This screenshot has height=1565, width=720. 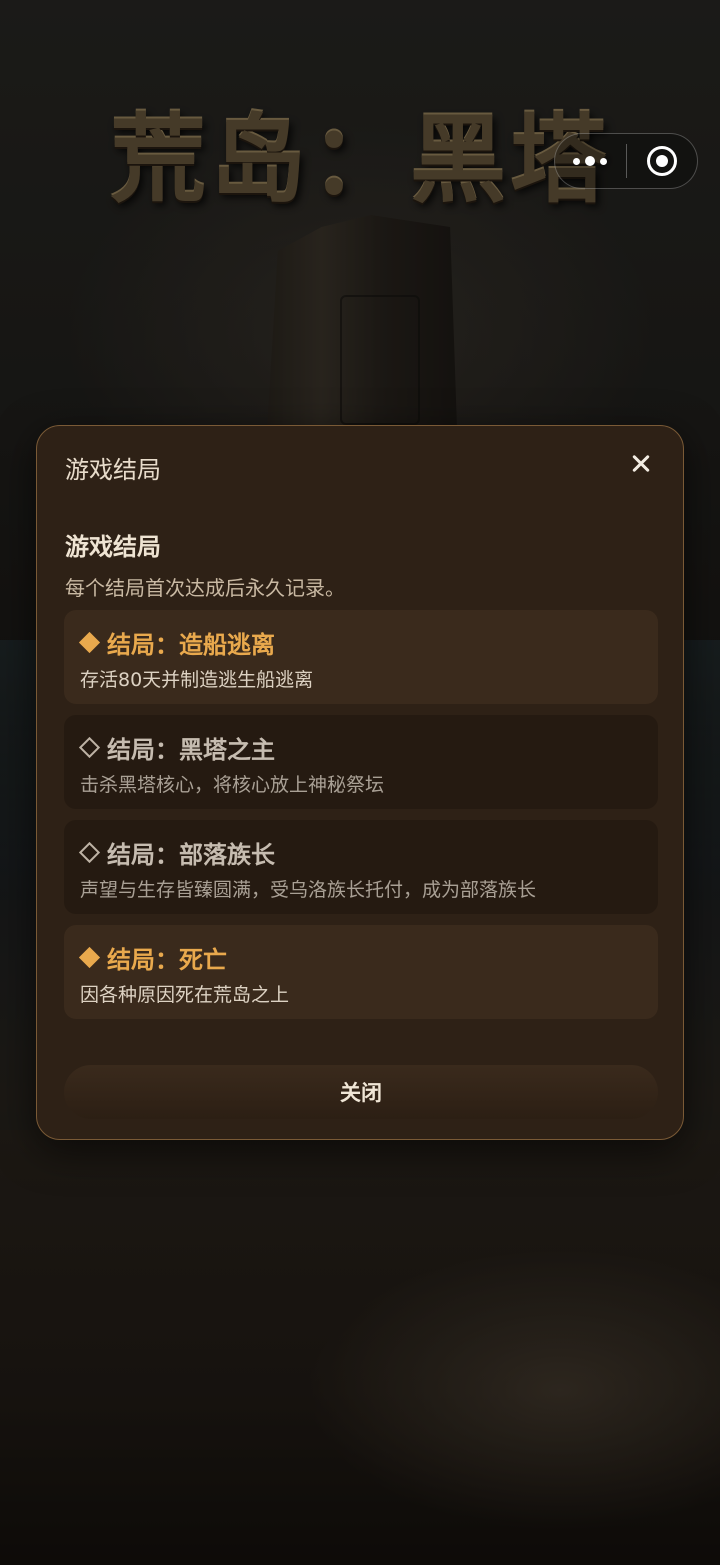 I want to click on more-button, so click(x=590, y=161).